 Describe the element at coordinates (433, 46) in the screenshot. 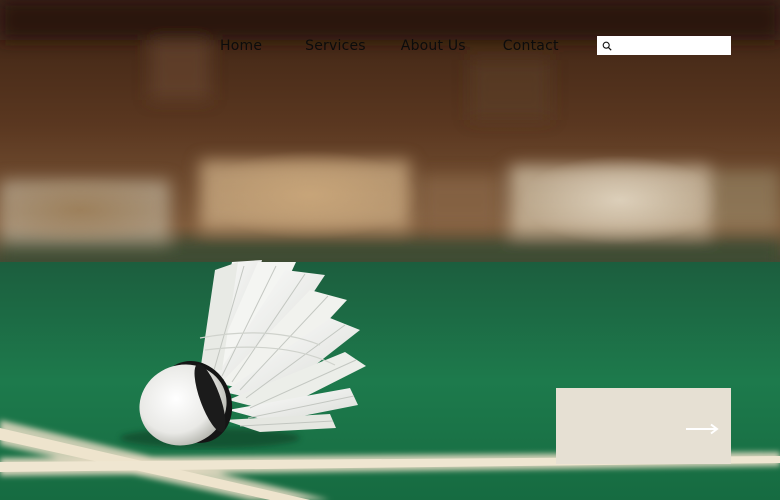

I see `nav-about-us-link: About Us` at that location.